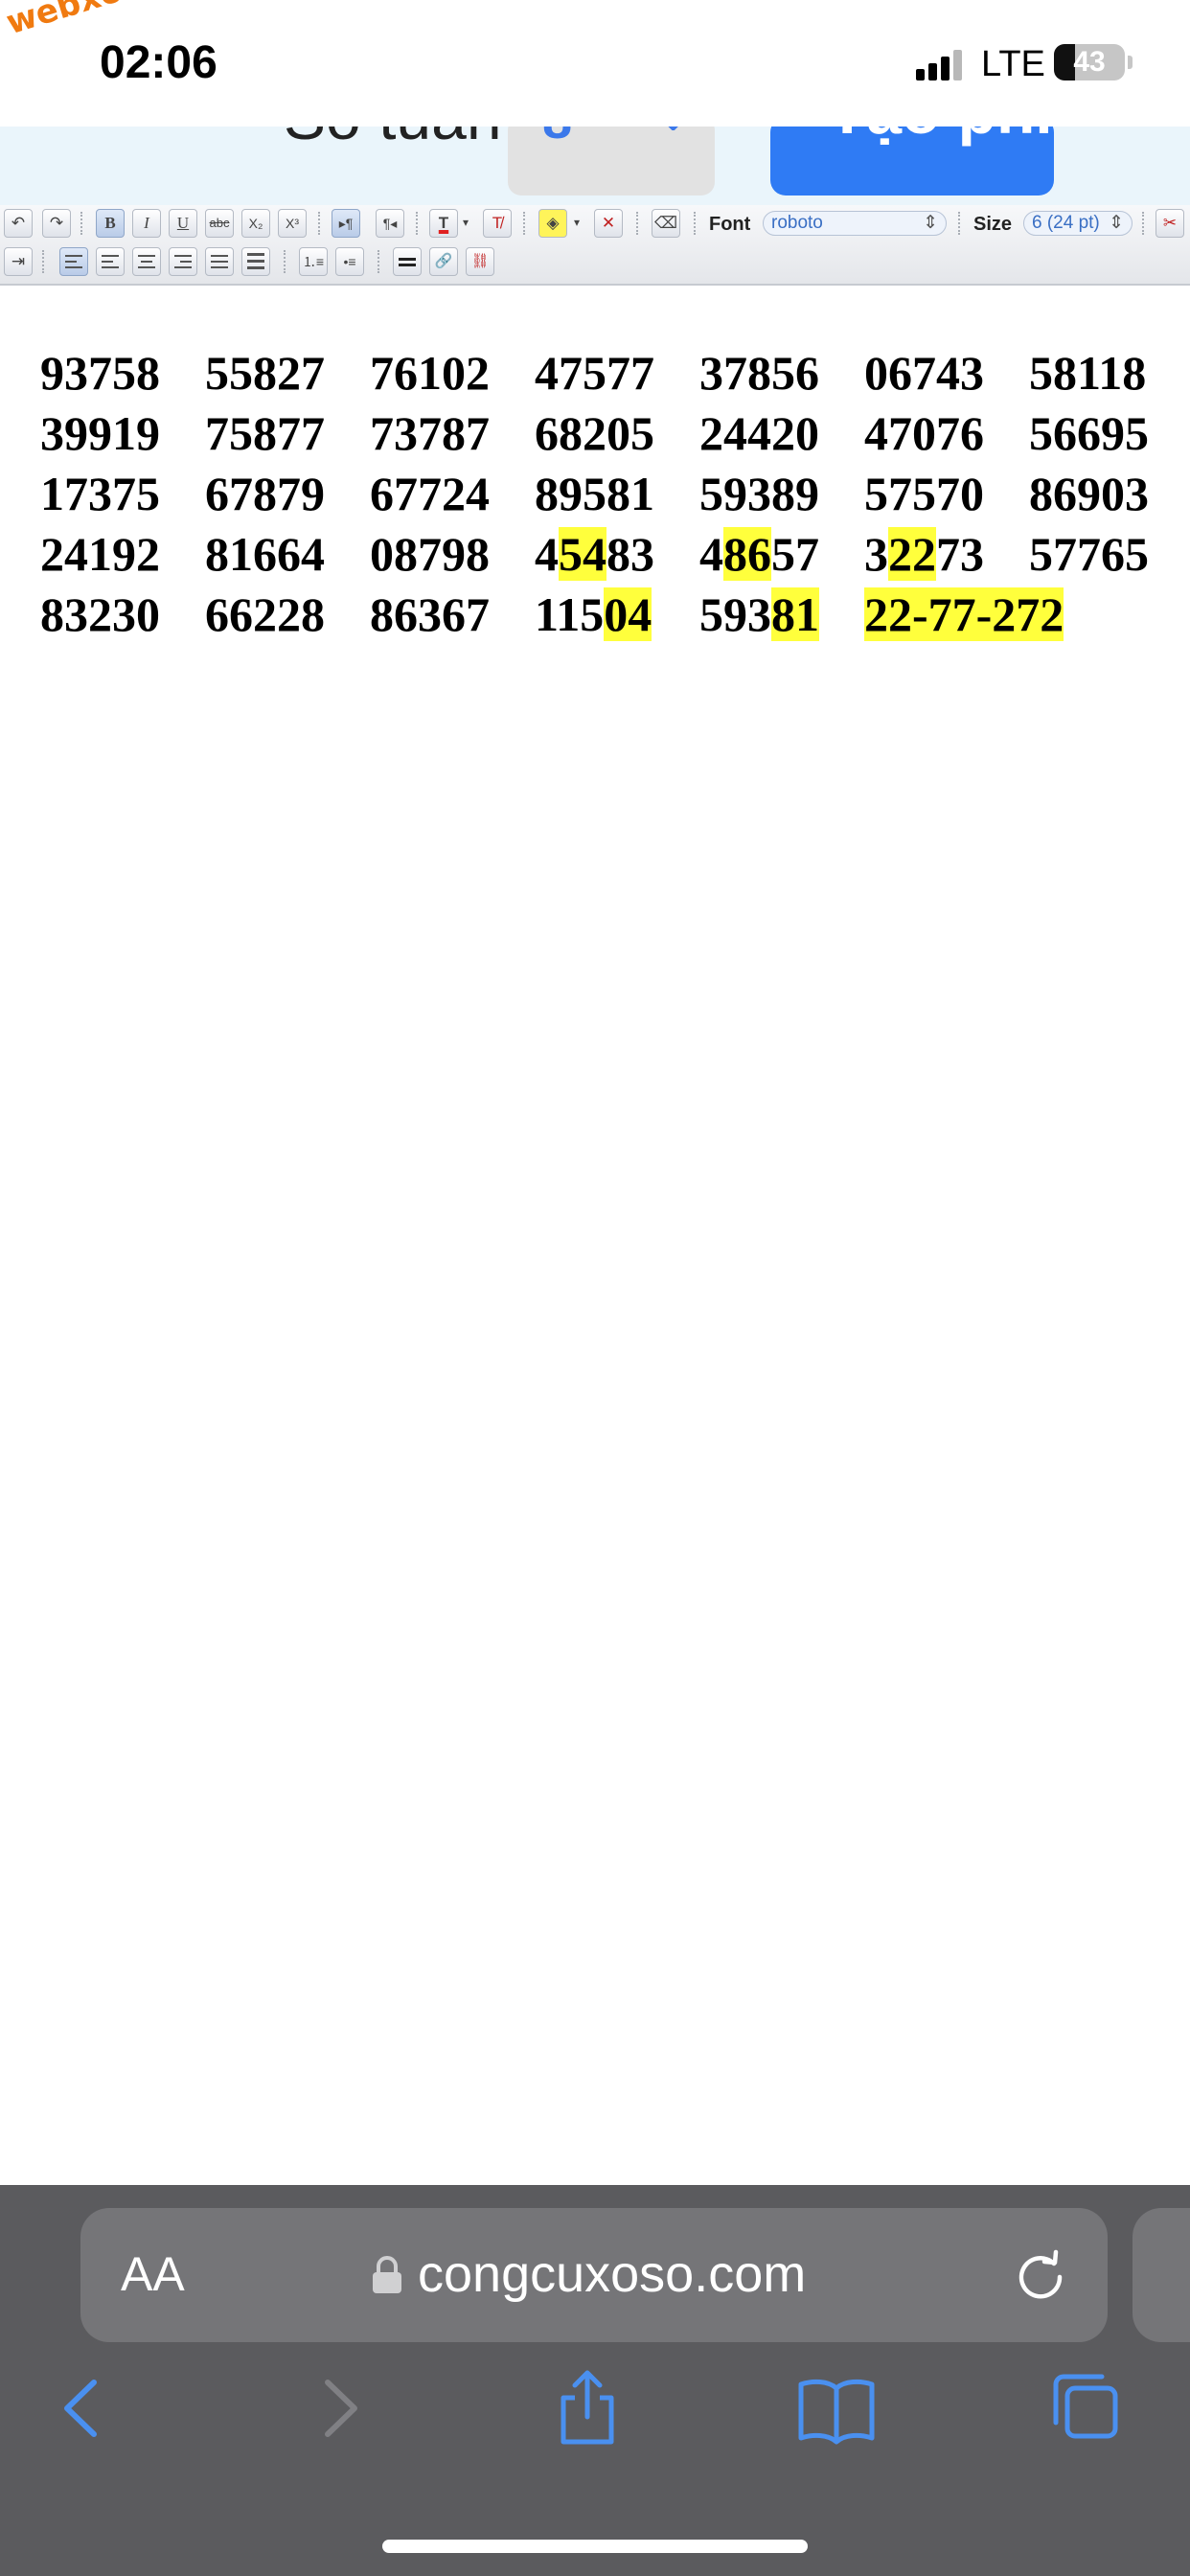 The image size is (1190, 2576). Describe the element at coordinates (924, 373) in the screenshot. I see `number-cell: 06743` at that location.